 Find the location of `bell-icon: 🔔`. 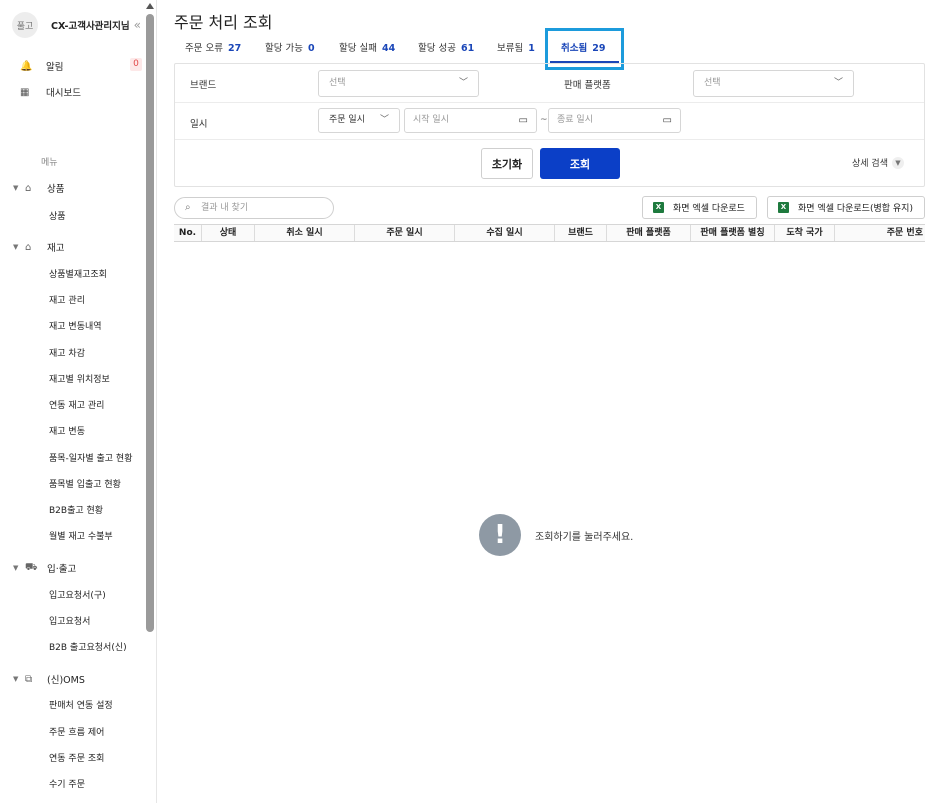

bell-icon: 🔔 is located at coordinates (26, 66).